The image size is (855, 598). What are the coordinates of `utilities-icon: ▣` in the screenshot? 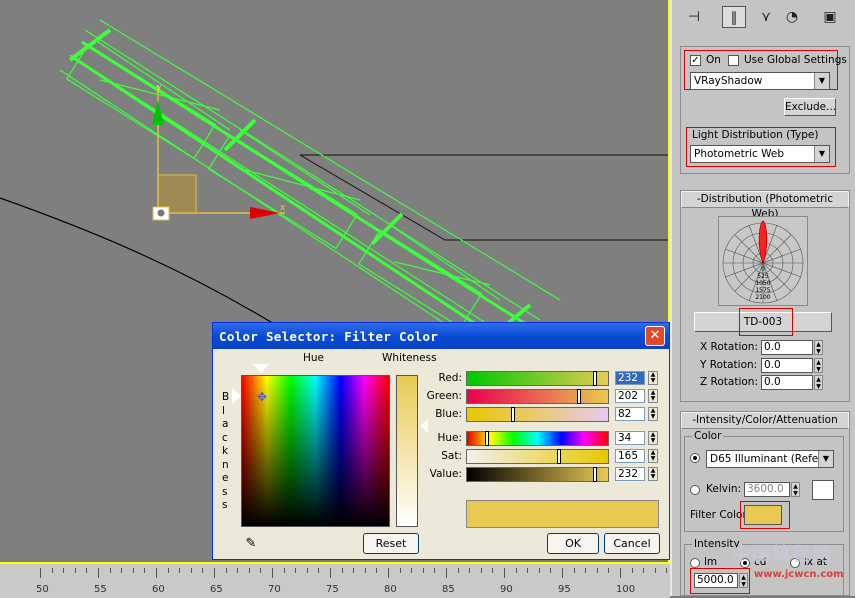 It's located at (830, 17).